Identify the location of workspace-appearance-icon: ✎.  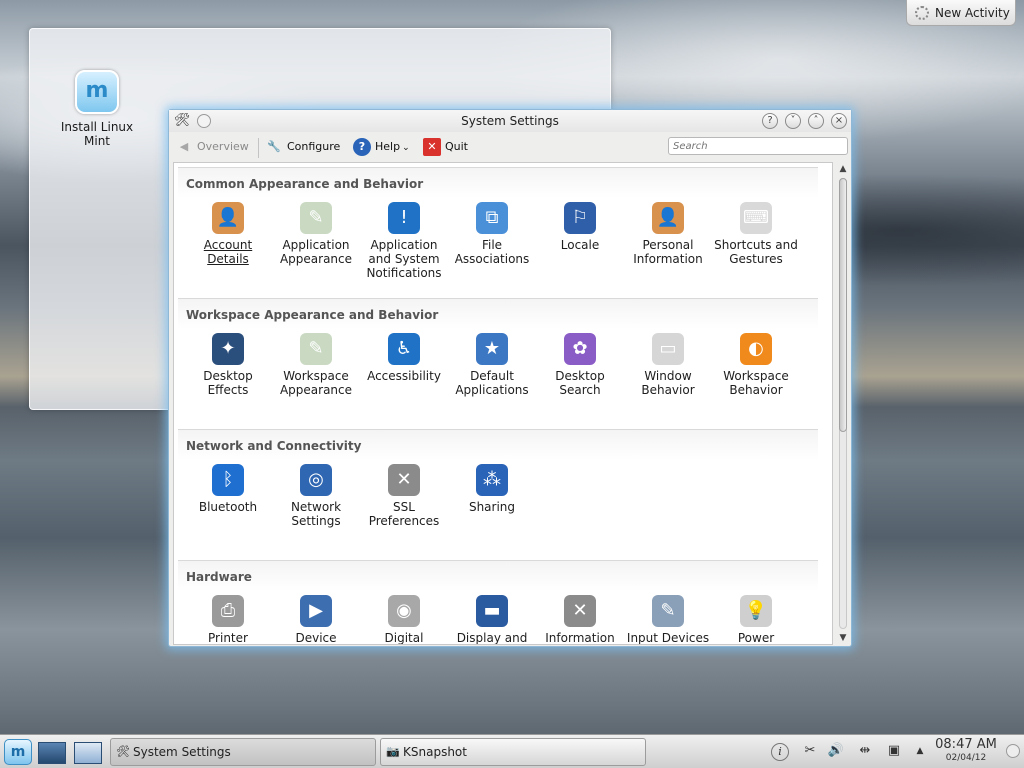
(316, 349).